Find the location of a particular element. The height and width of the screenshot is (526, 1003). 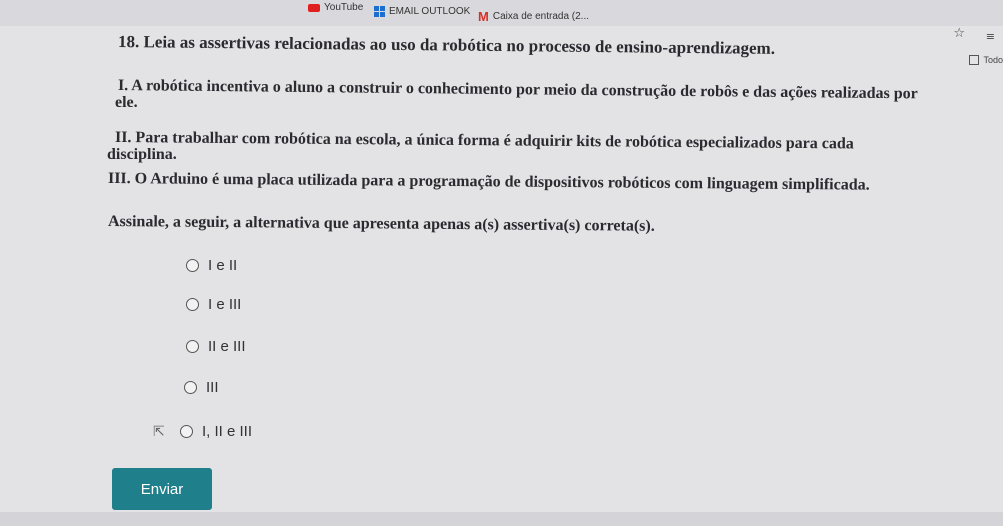

option-5-label: I, II e III is located at coordinates (227, 431).